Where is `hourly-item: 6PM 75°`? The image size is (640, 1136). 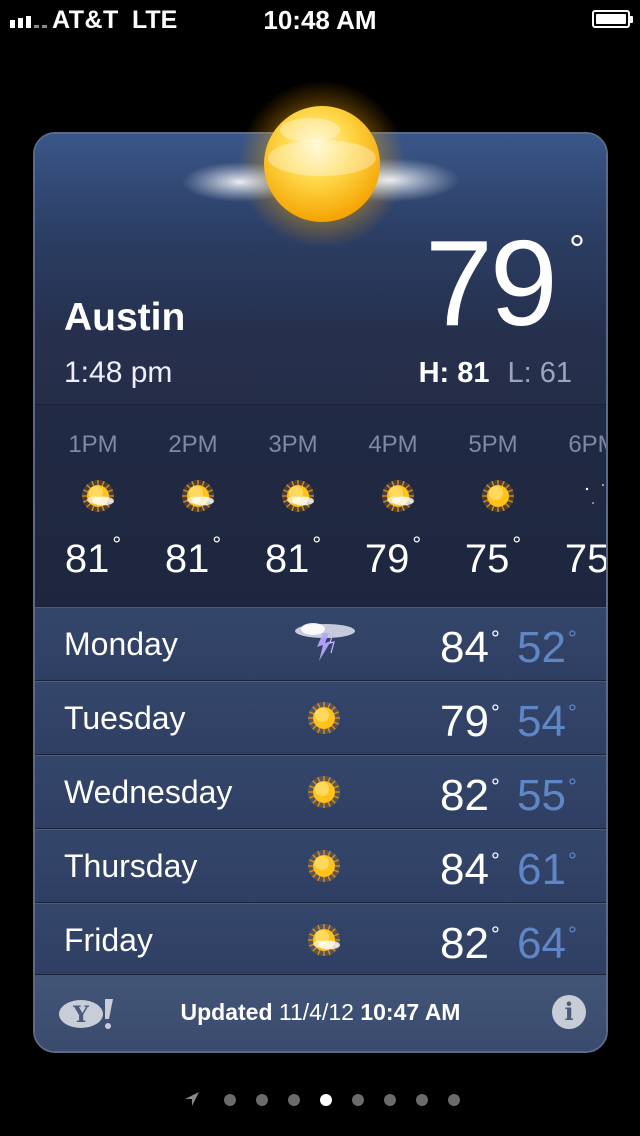
hourly-item: 6PM 75° is located at coordinates (574, 505).